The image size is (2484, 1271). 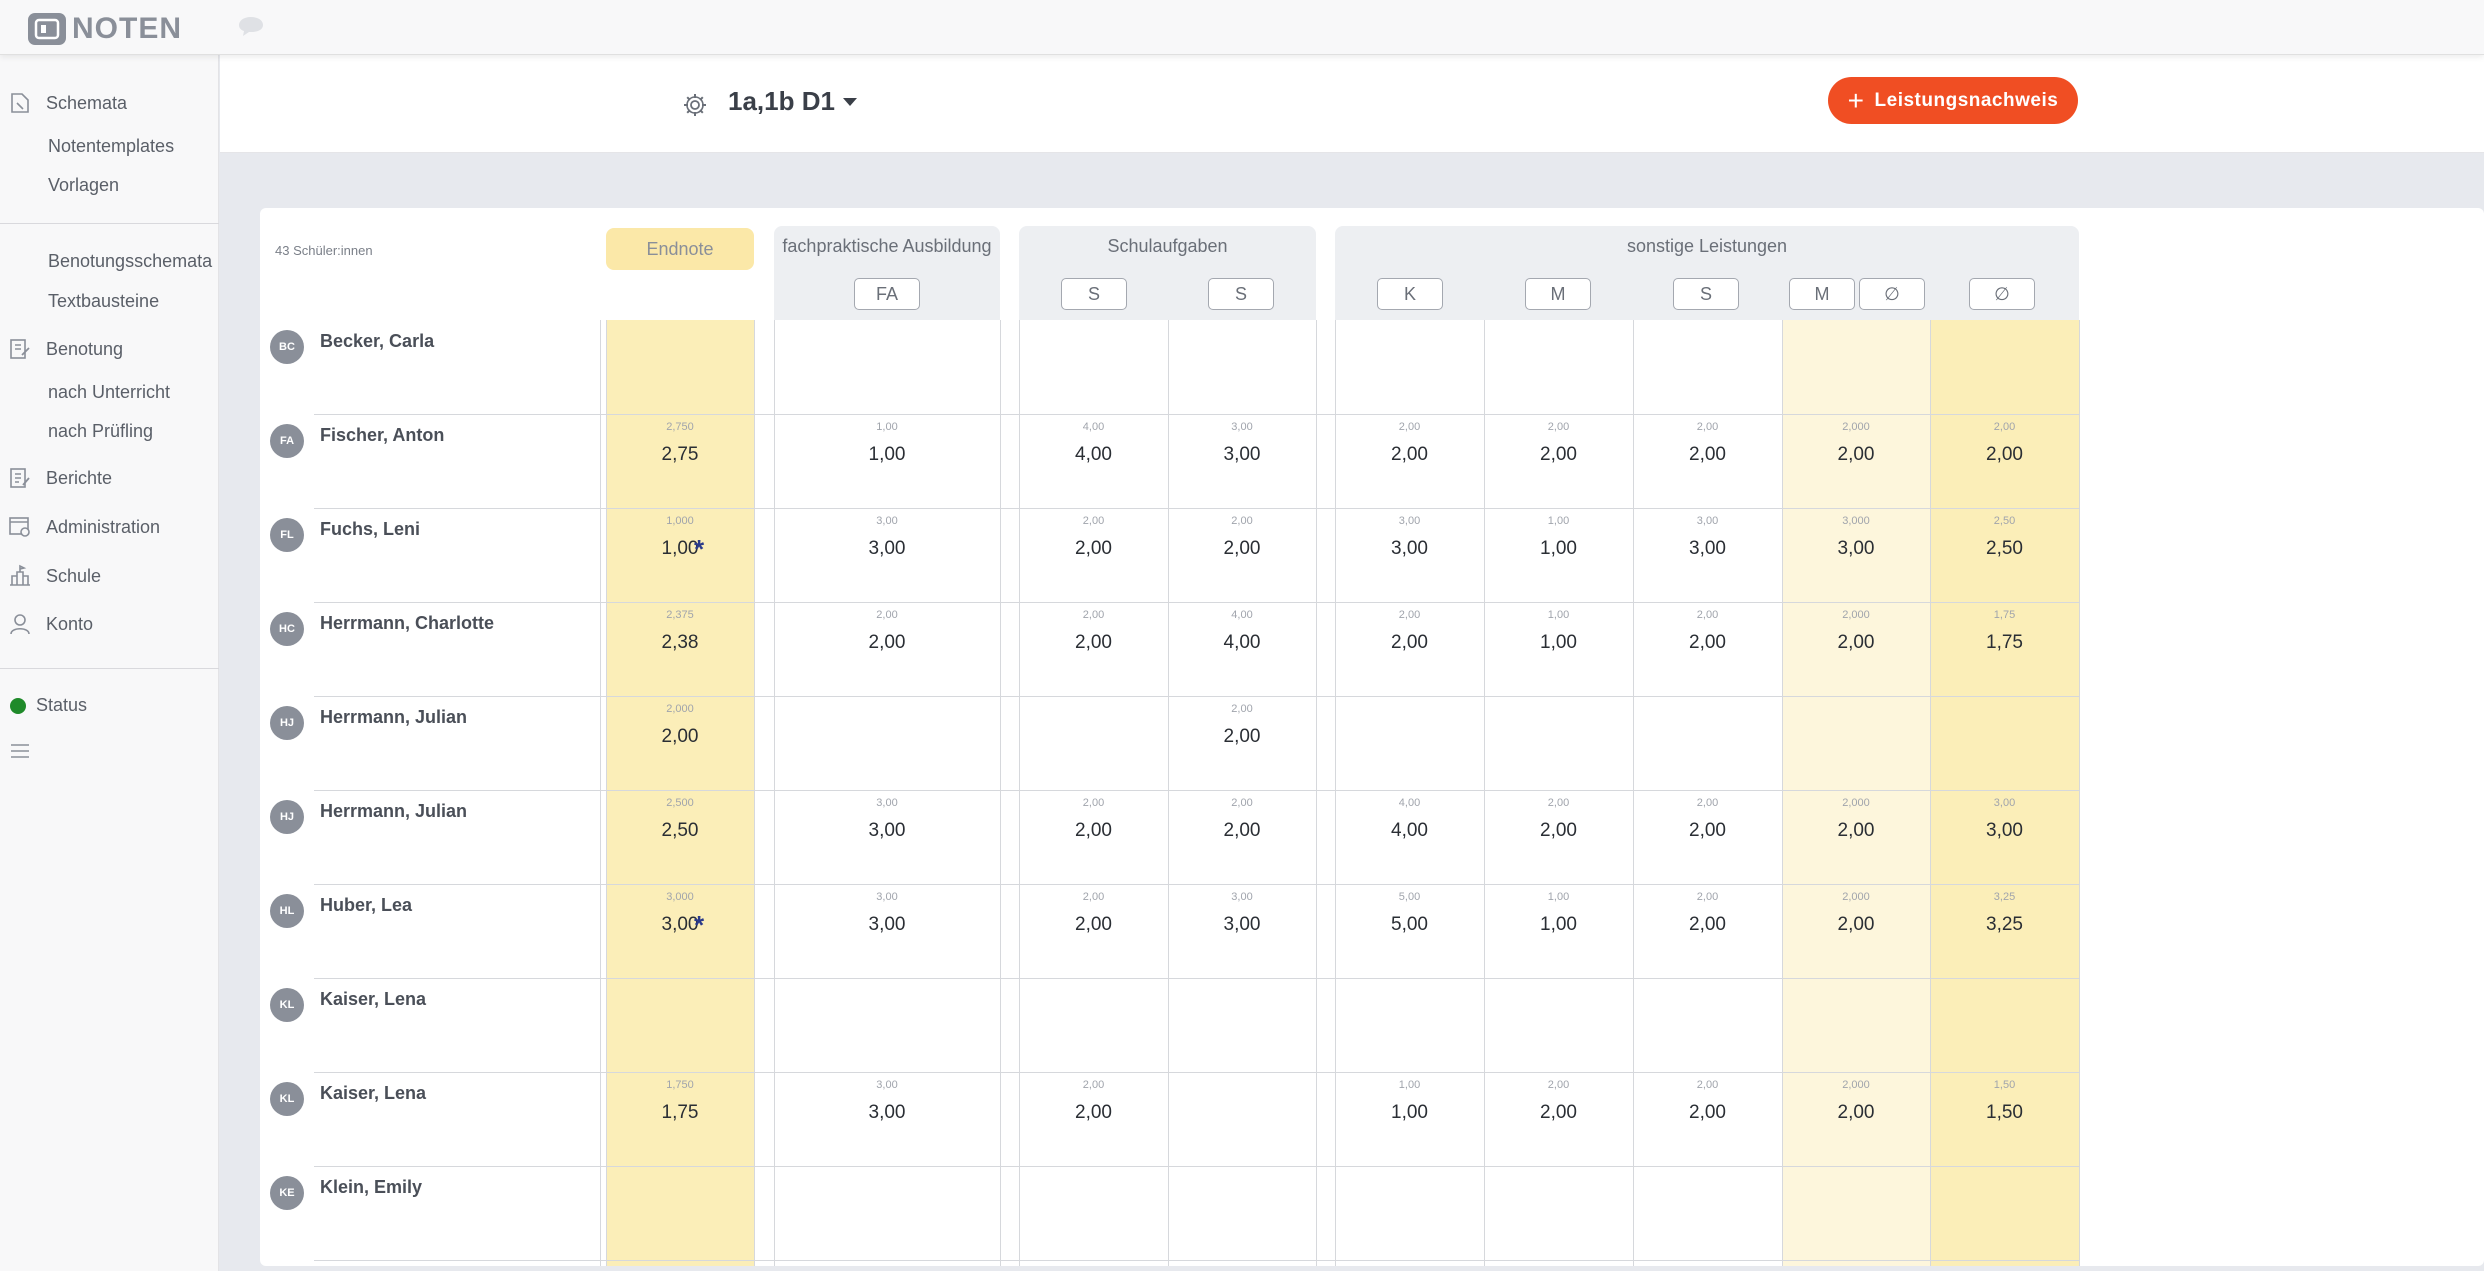 What do you see at coordinates (50, 576) in the screenshot?
I see `sidebar-item-schule: Schule` at bounding box center [50, 576].